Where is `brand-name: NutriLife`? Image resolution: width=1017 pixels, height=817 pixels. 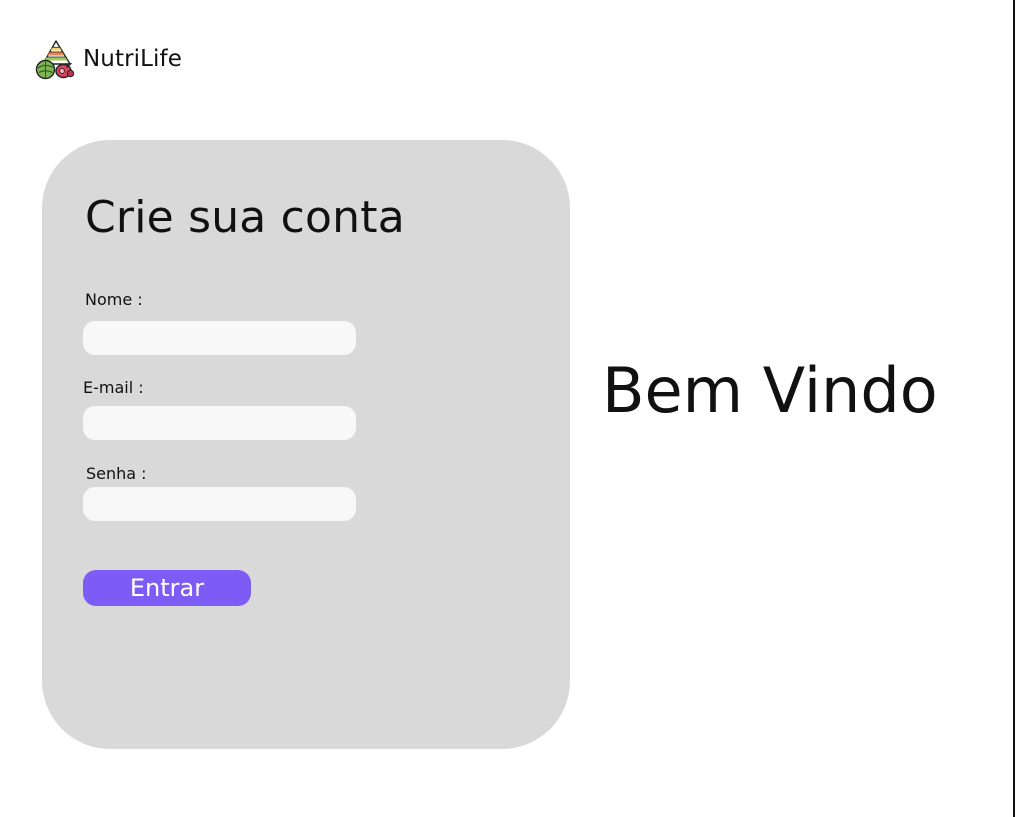 brand-name: NutriLife is located at coordinates (132, 59).